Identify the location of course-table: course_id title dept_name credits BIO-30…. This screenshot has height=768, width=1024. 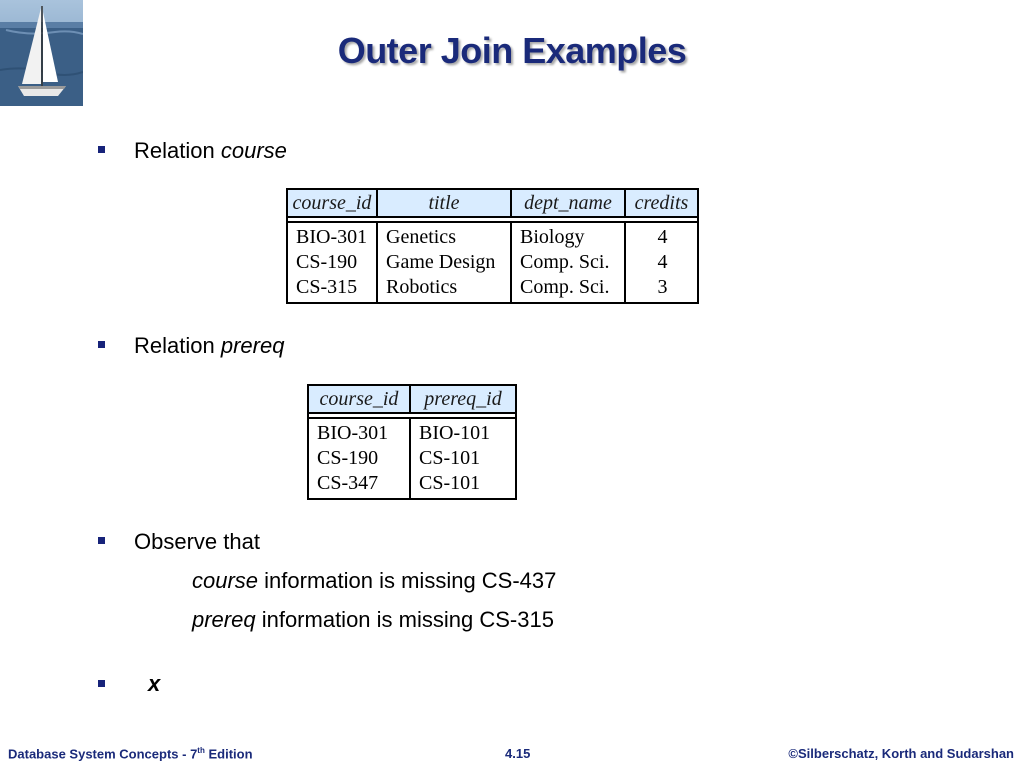
(492, 246).